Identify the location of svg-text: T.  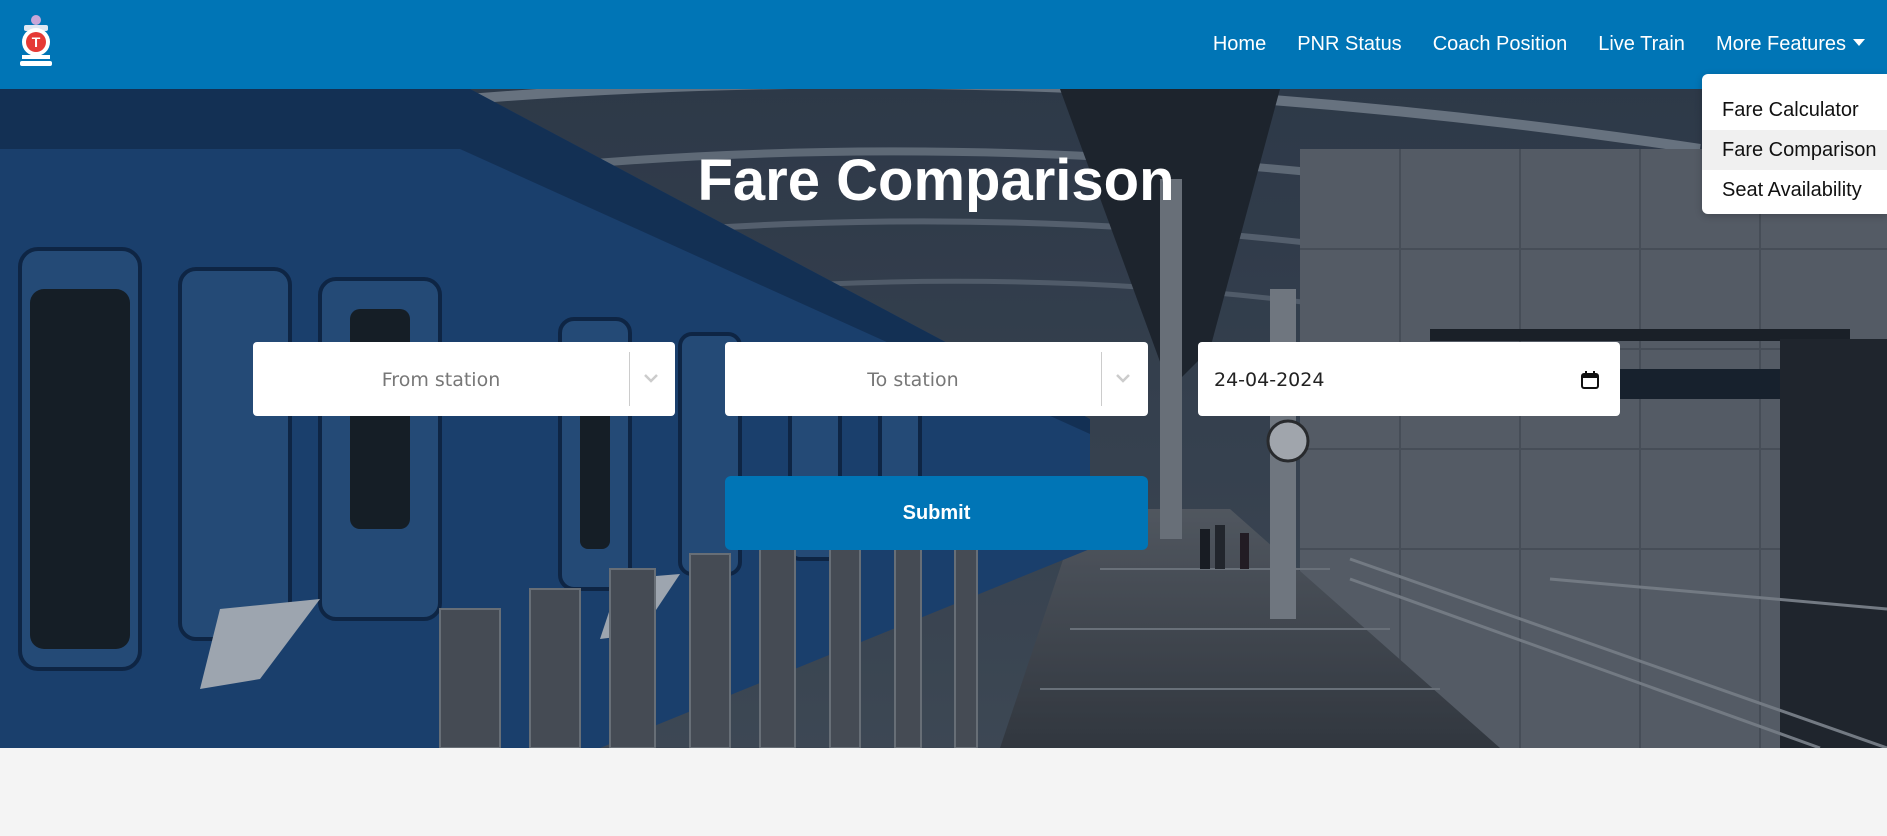
(36, 42).